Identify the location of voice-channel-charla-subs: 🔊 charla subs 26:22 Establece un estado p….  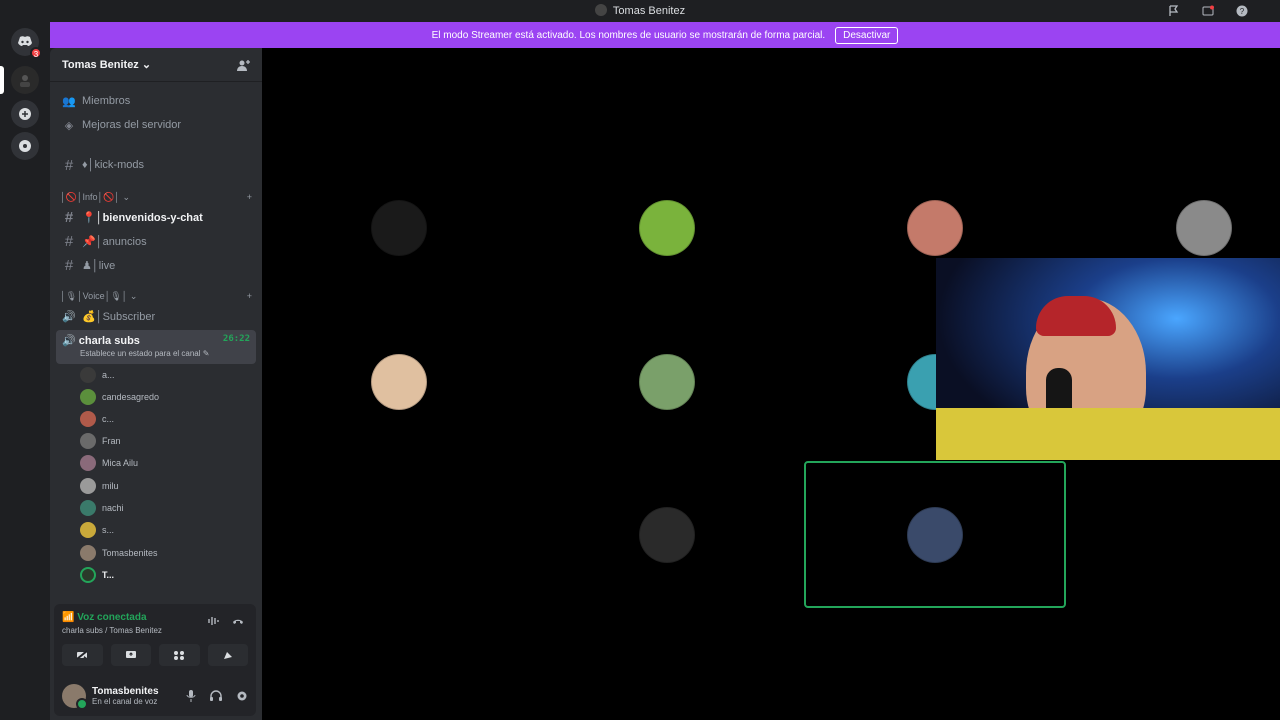
(156, 347).